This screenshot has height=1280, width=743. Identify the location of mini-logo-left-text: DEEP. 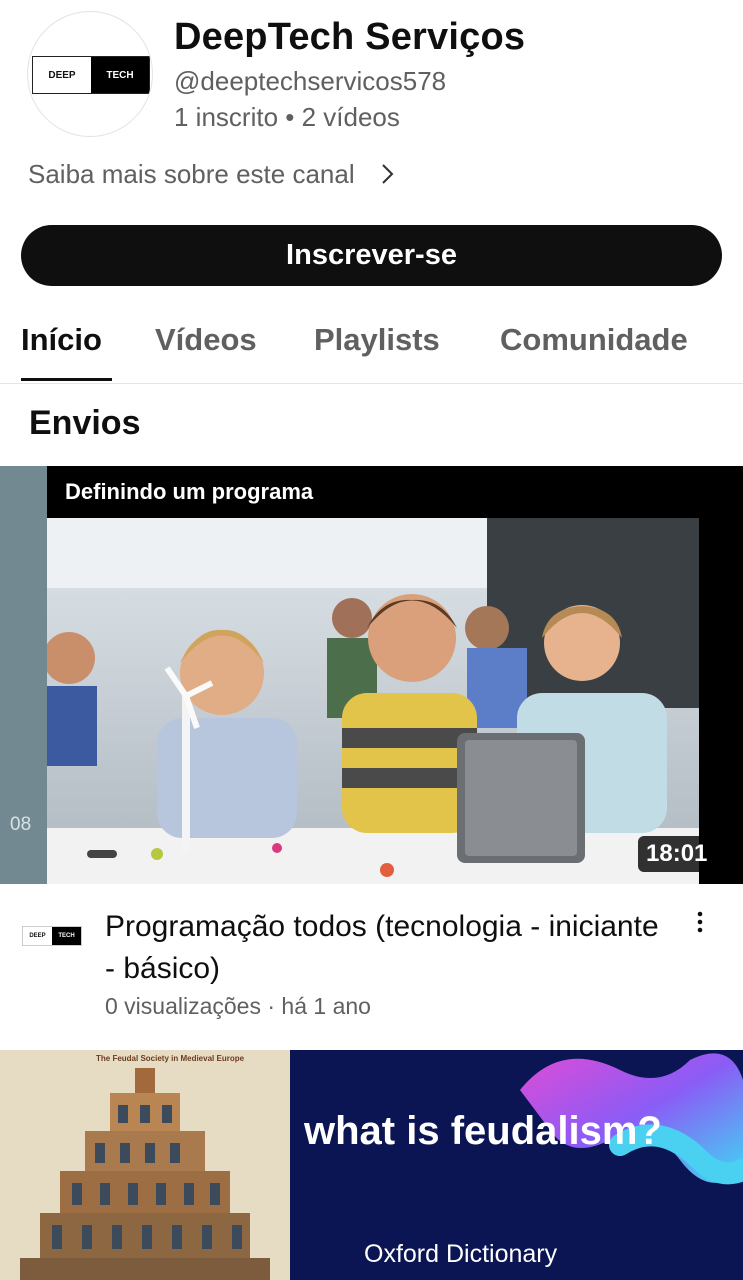
(37, 936).